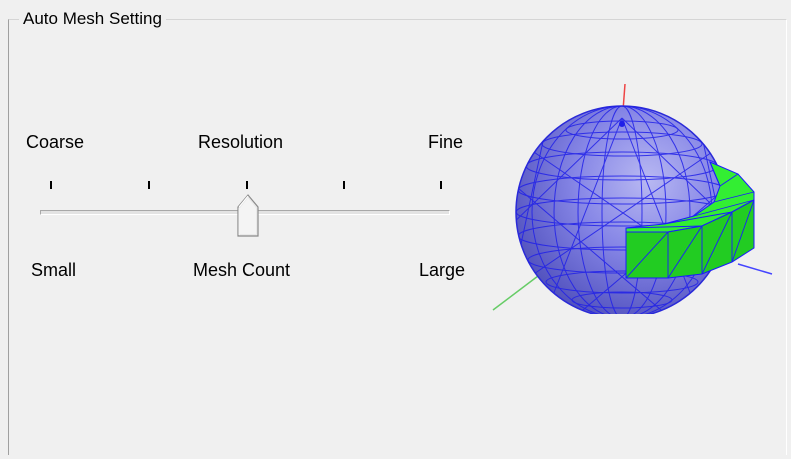 This screenshot has width=791, height=459. What do you see at coordinates (92, 19) in the screenshot?
I see `group-box-title: Auto Mesh Setting` at bounding box center [92, 19].